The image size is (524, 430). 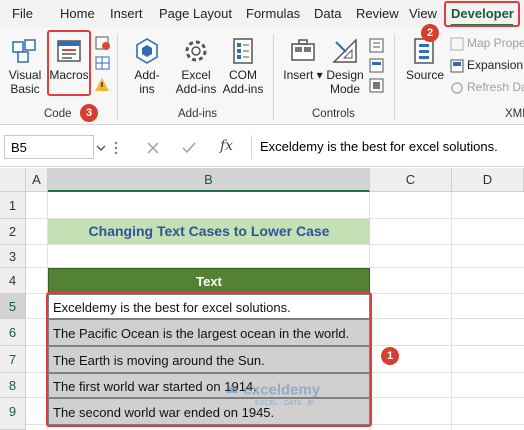 I want to click on refresh-data-icon, so click(x=457, y=88).